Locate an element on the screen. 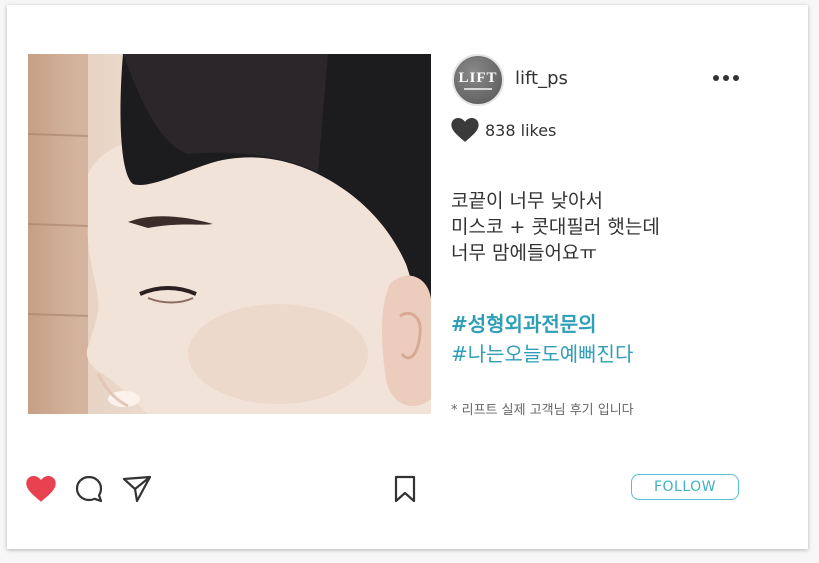  hashtag-link: #성형외과전문의 is located at coordinates (524, 322).